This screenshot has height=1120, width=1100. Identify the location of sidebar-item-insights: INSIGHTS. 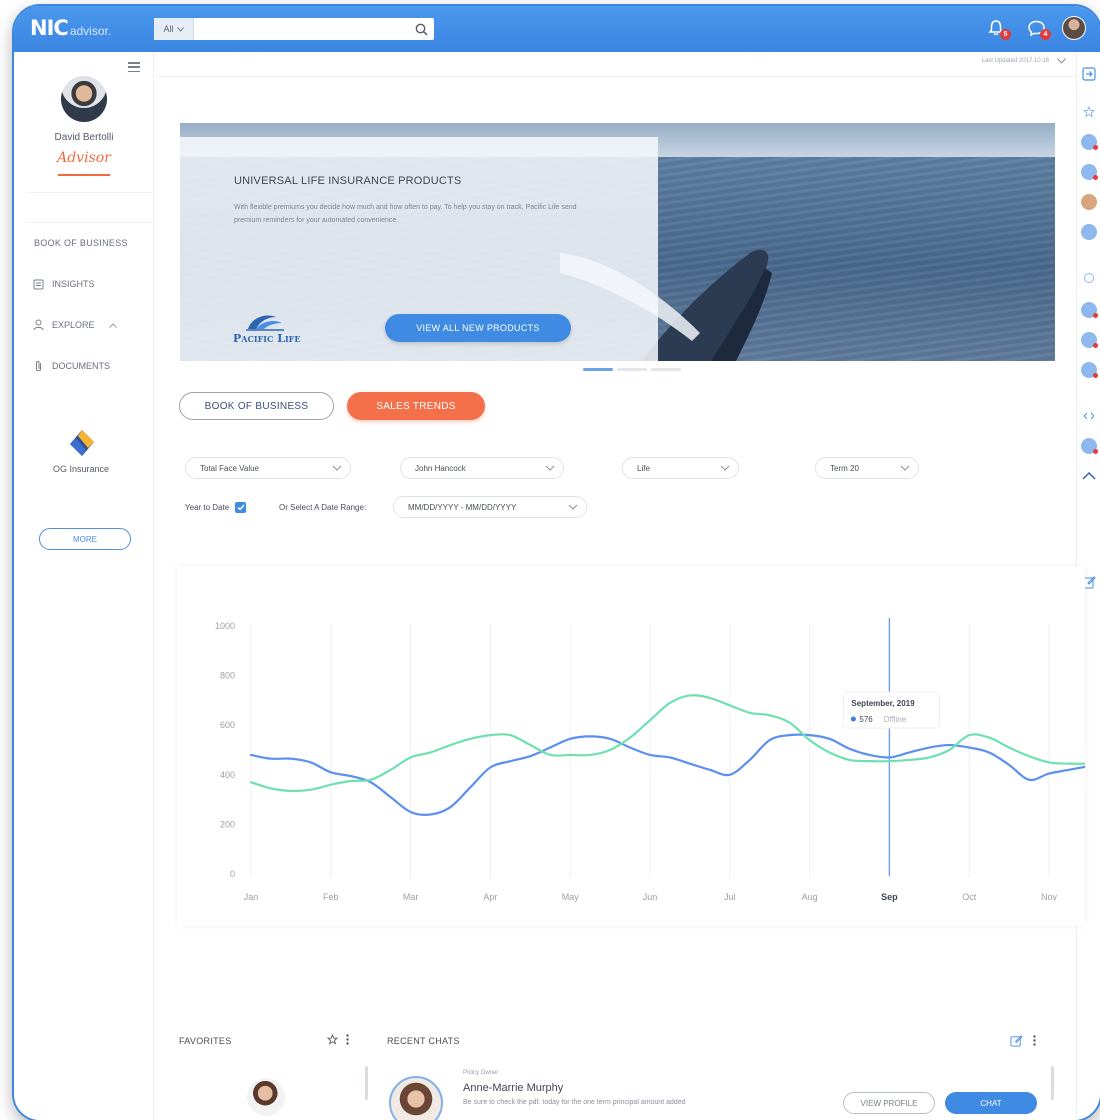
(63, 284).